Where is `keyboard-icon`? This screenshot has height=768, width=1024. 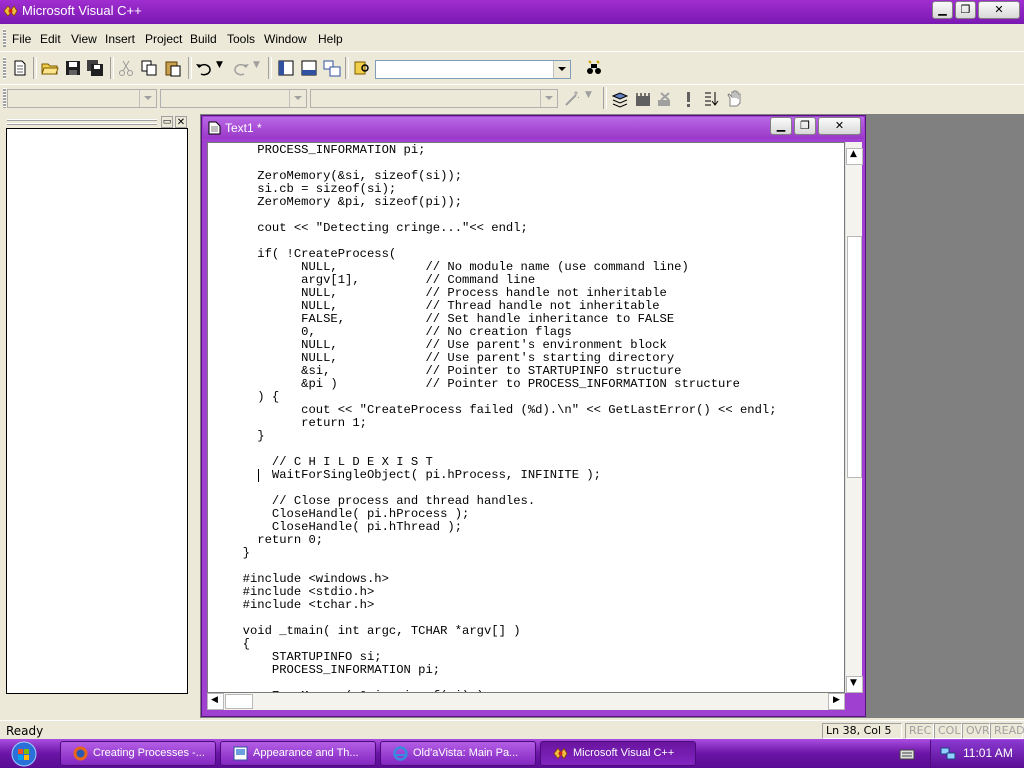 keyboard-icon is located at coordinates (907, 754).